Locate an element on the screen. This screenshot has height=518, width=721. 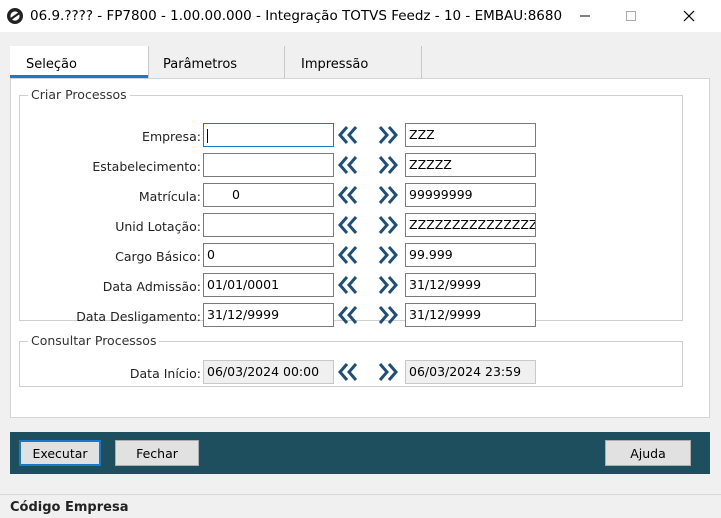
cargo-basico-to-input: 99.999 is located at coordinates (470, 255).